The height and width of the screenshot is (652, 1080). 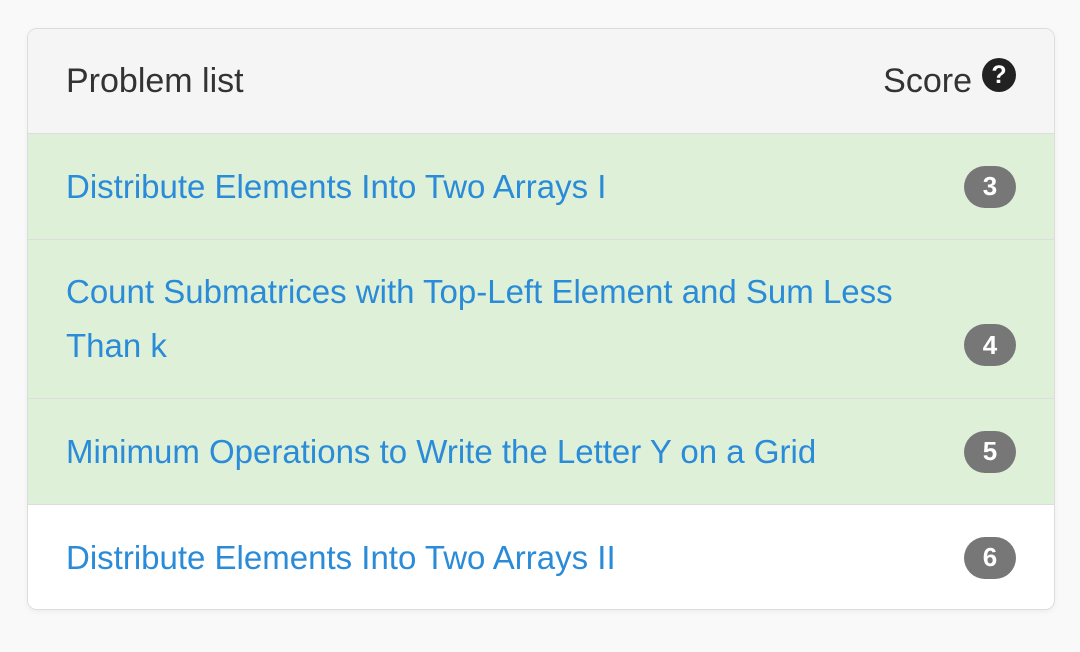 What do you see at coordinates (990, 345) in the screenshot?
I see `score-badge: 4` at bounding box center [990, 345].